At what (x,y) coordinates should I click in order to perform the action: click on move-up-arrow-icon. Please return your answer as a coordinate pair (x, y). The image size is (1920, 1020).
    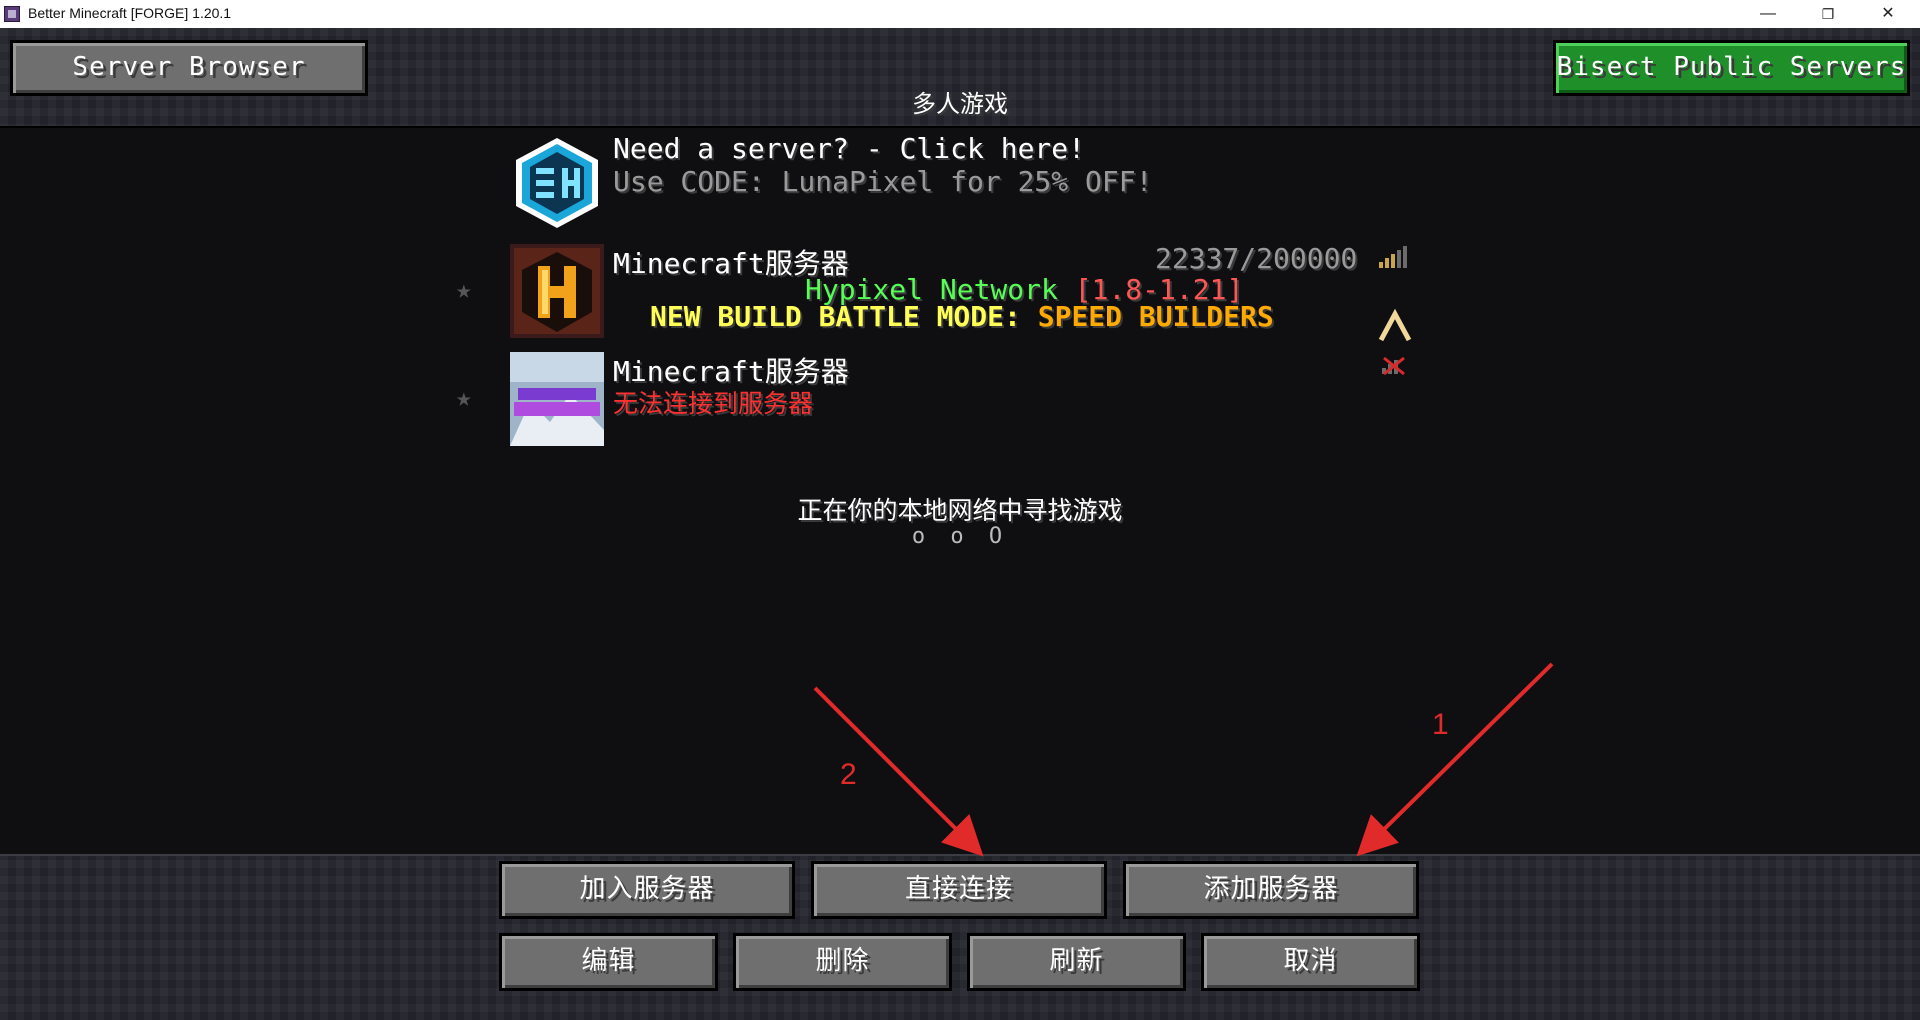
    Looking at the image, I should click on (1395, 326).